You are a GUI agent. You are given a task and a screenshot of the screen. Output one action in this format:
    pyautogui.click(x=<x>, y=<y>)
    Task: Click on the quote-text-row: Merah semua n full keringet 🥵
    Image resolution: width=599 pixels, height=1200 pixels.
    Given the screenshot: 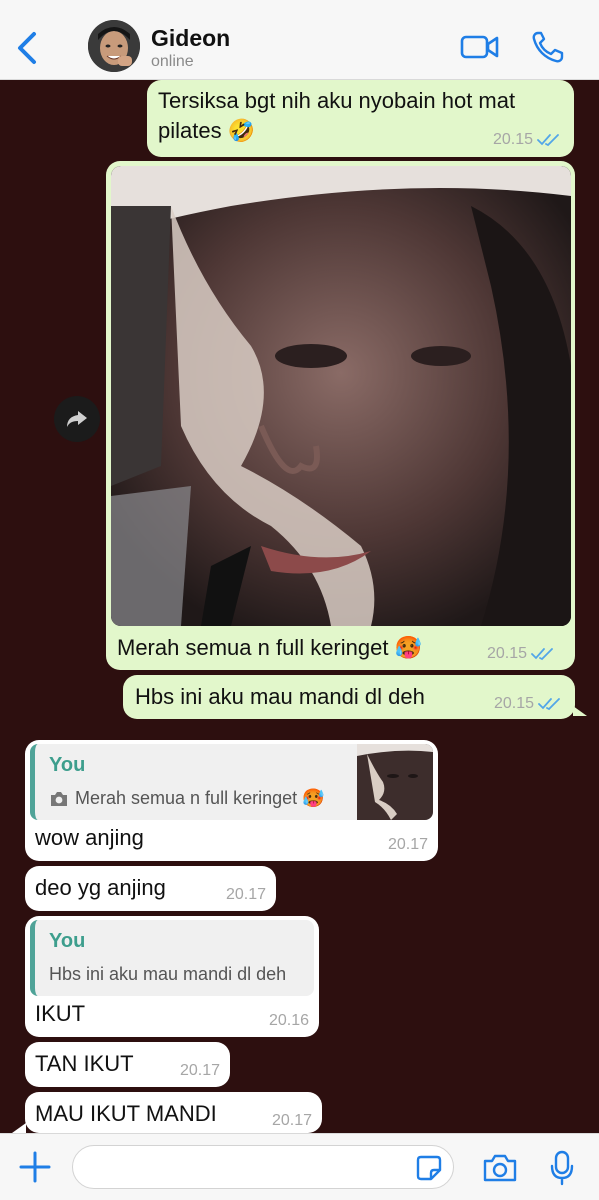 What is the action you would take?
    pyautogui.click(x=187, y=798)
    